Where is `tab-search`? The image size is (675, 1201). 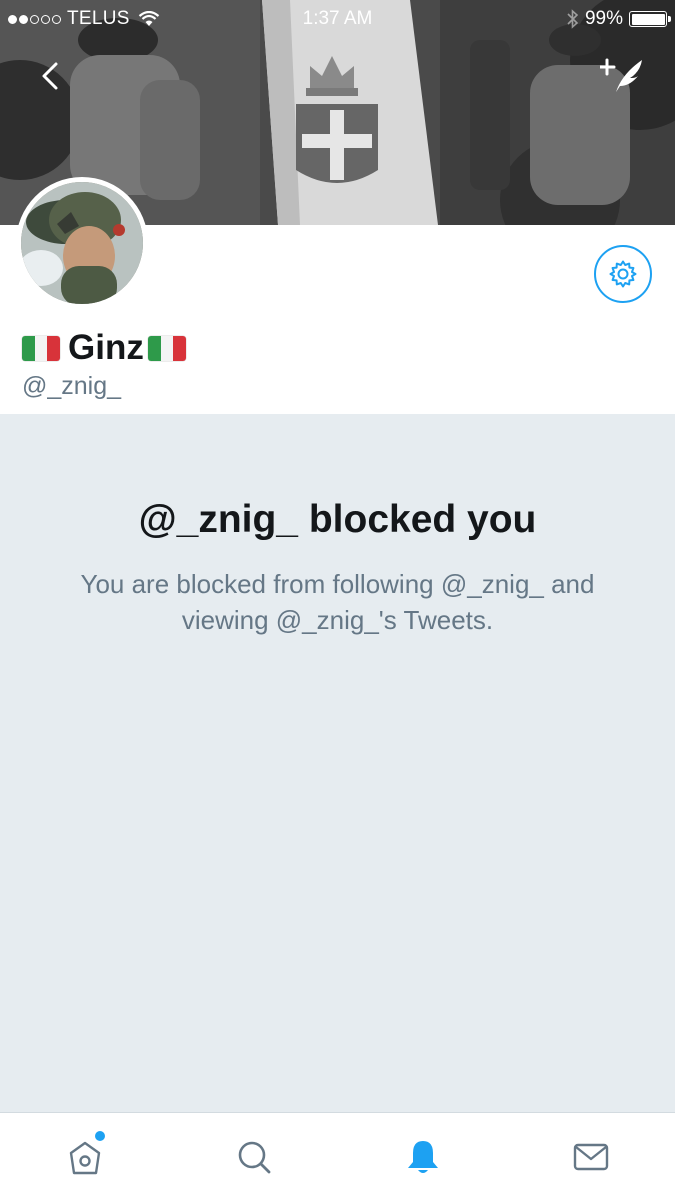 tab-search is located at coordinates (254, 1157).